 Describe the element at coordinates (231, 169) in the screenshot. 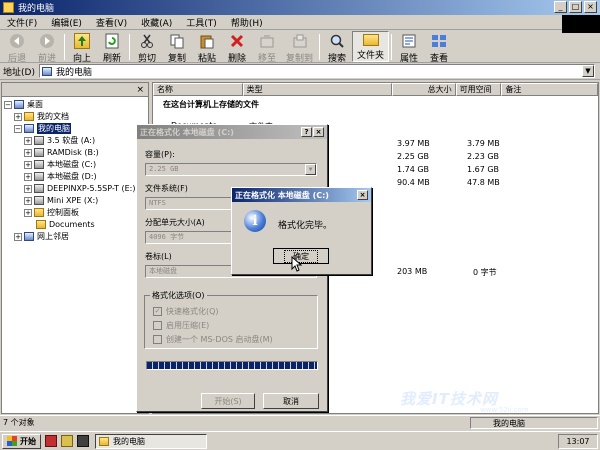

I see `capacity-select: 2.25 GB ▼` at that location.